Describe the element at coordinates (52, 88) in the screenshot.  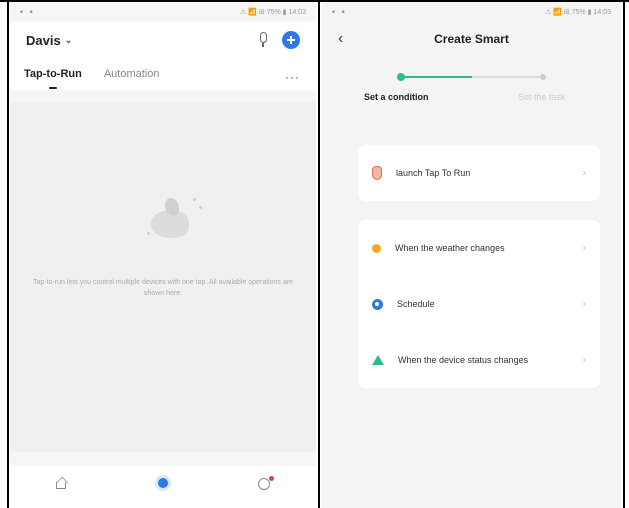
I see `active-tab-indicator` at that location.